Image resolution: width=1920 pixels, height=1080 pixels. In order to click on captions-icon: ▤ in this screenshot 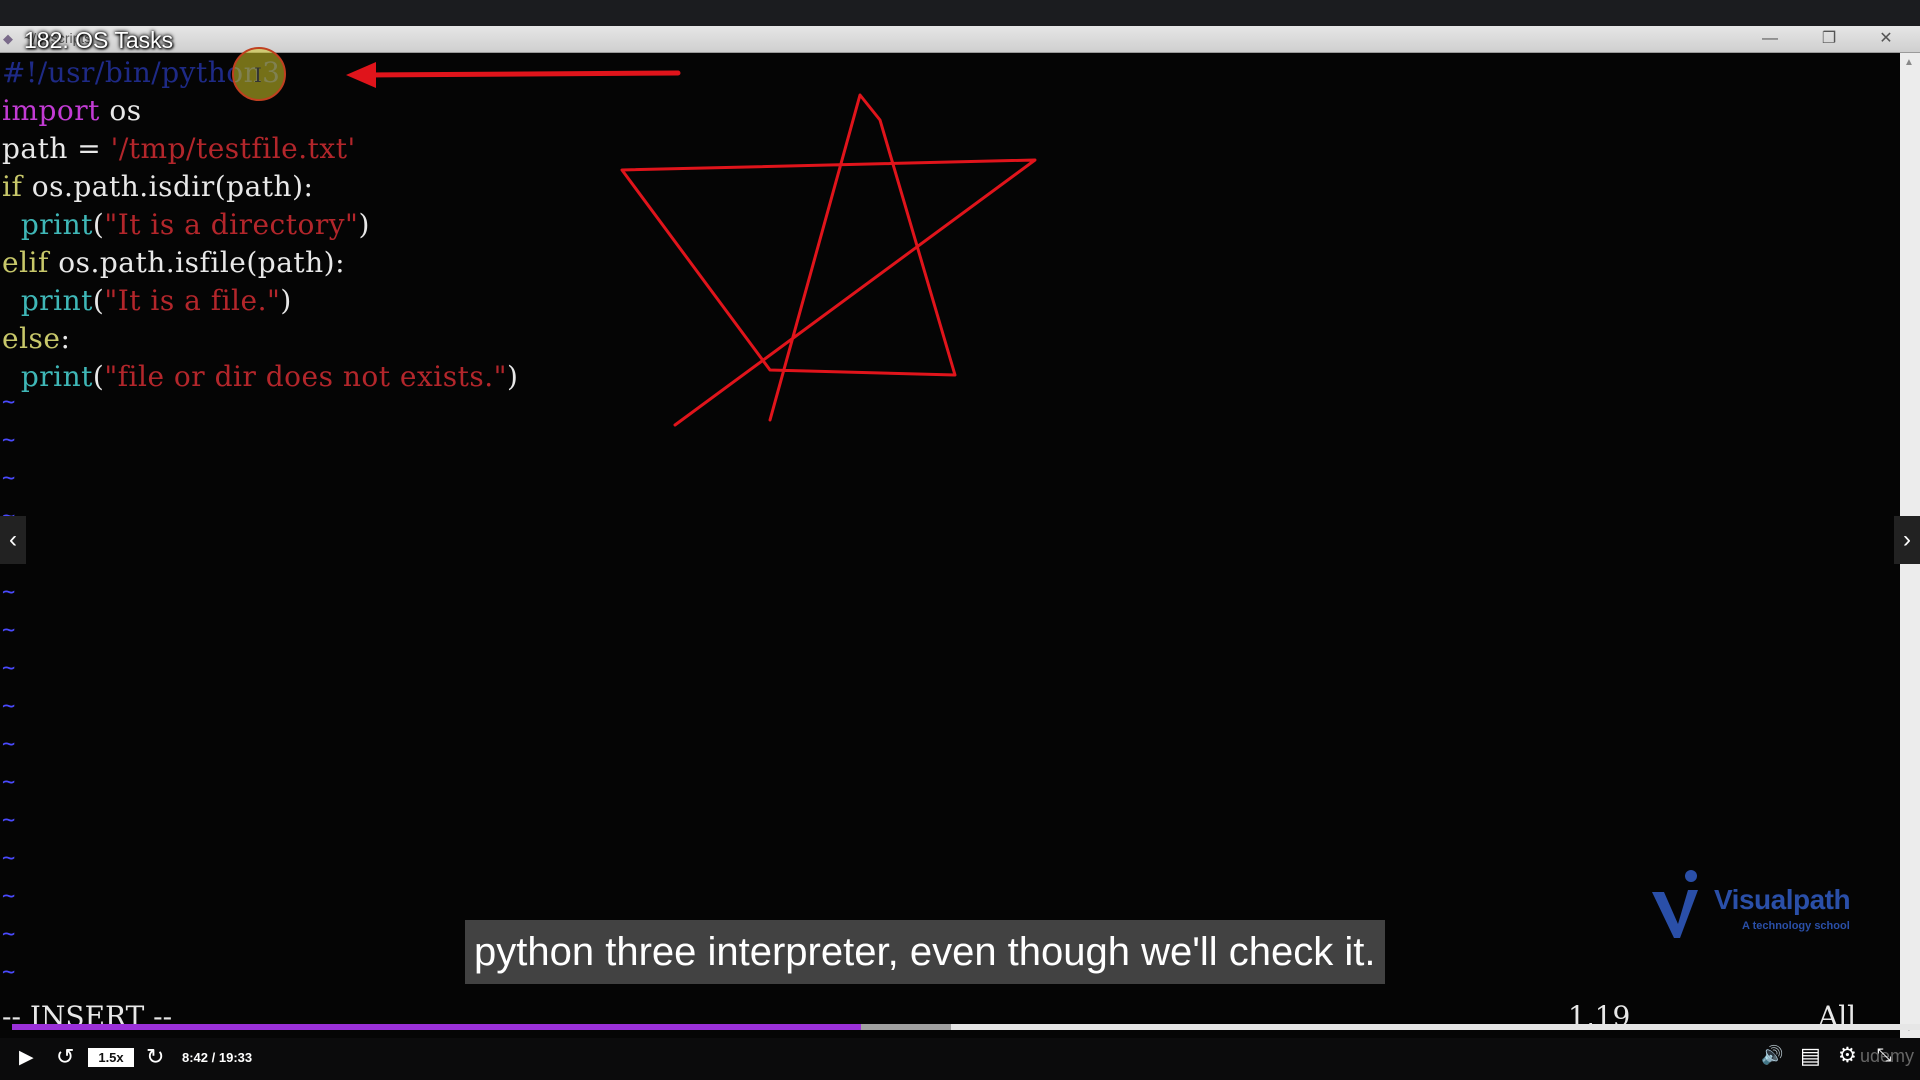, I will do `click(1810, 1056)`.